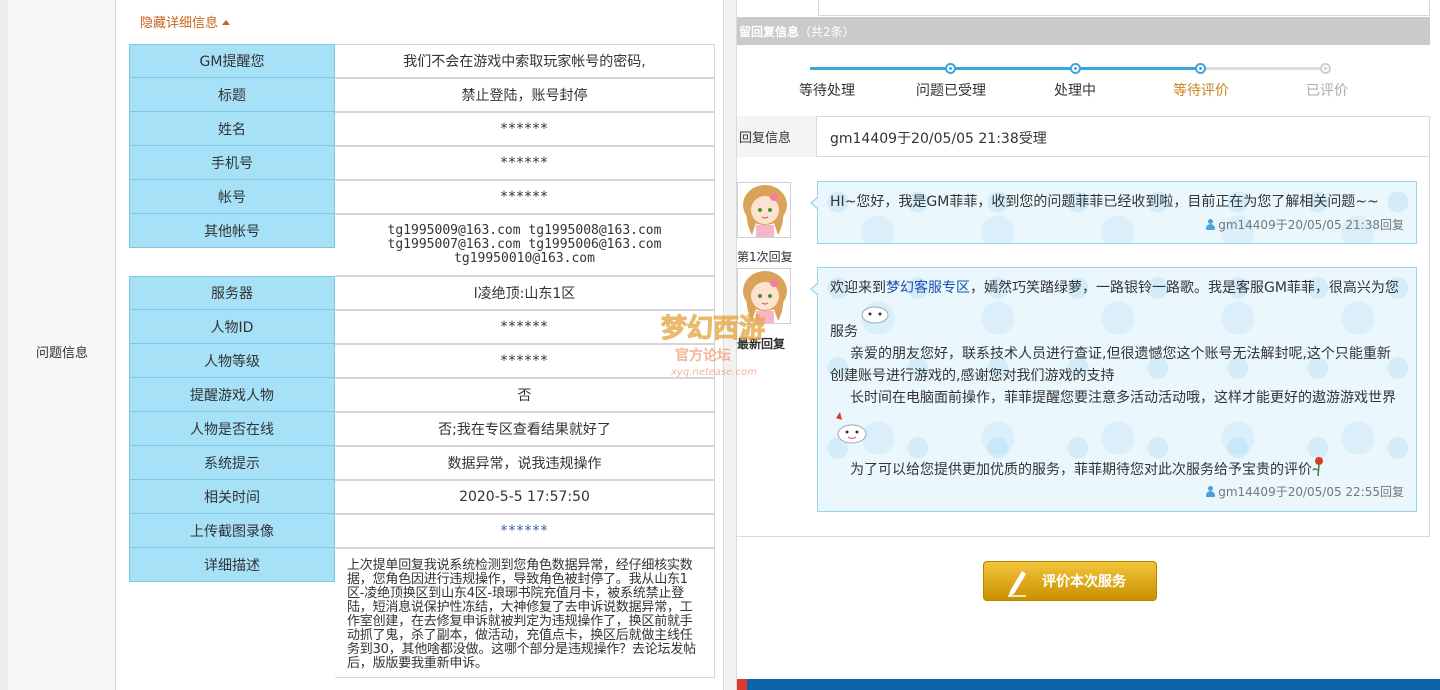 The height and width of the screenshot is (690, 1440). What do you see at coordinates (972, 376) in the screenshot?
I see `reply-line: 创建账号进行游戏的,感谢您对我们游戏的支持` at bounding box center [972, 376].